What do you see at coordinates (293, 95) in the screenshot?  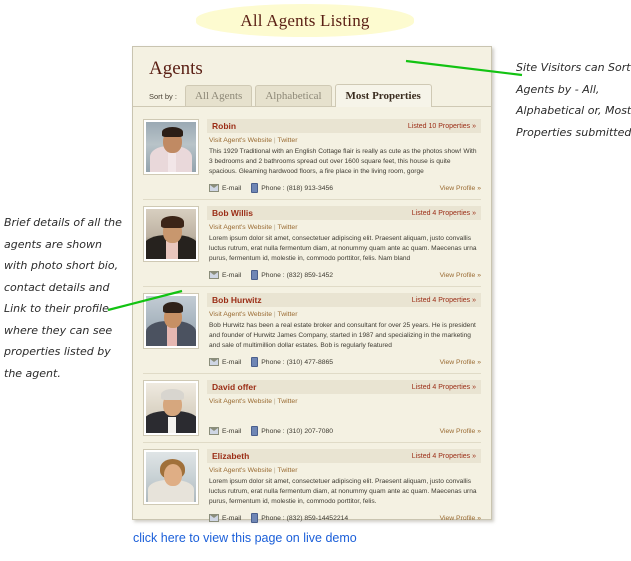 I see `tab-alphabetical: Alphabetical` at bounding box center [293, 95].